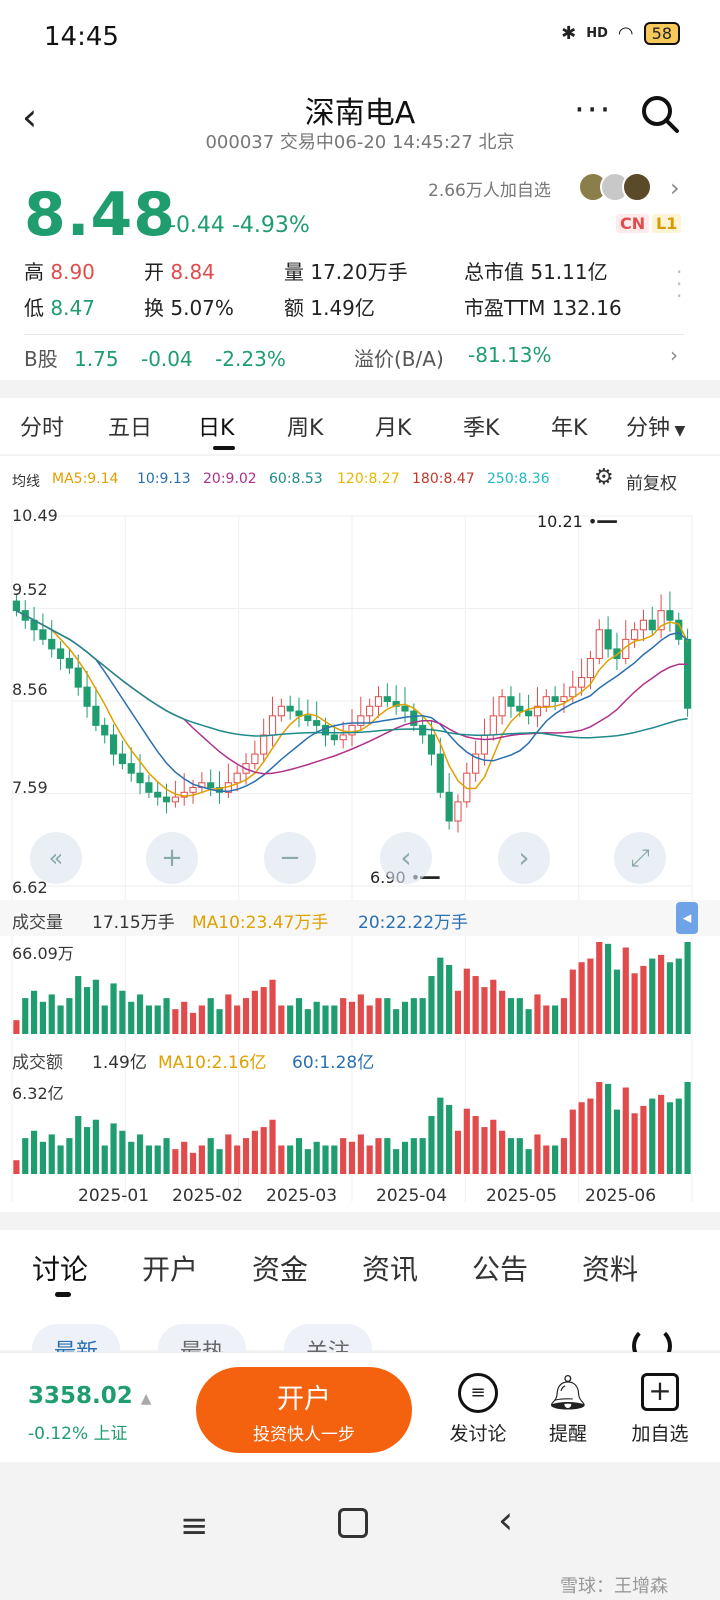 The width and height of the screenshot is (720, 1600). What do you see at coordinates (230, 479) in the screenshot?
I see `ma20-label: 20:9.02` at bounding box center [230, 479].